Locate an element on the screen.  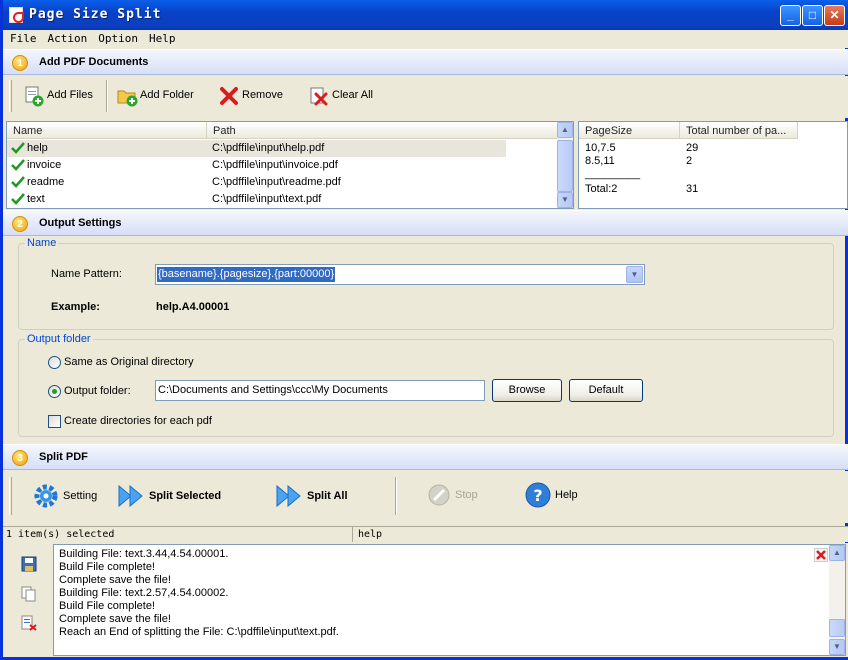
maximize-button: □ is located at coordinates (812, 15).